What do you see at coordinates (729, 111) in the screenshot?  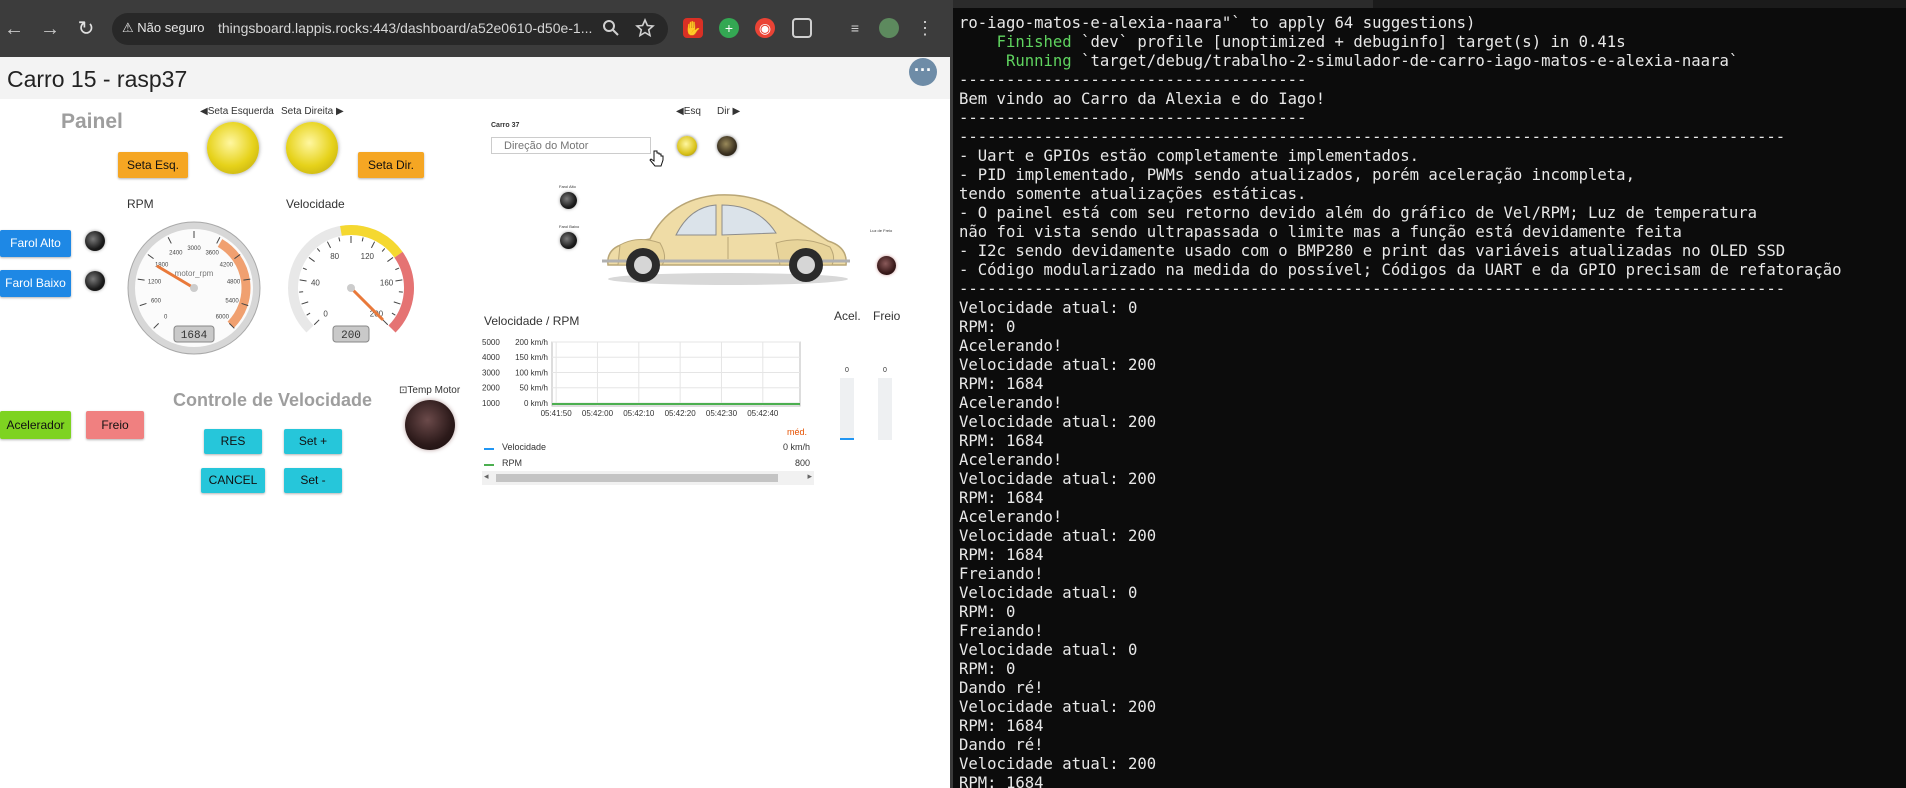 I see `dir-label: Dir ▶` at bounding box center [729, 111].